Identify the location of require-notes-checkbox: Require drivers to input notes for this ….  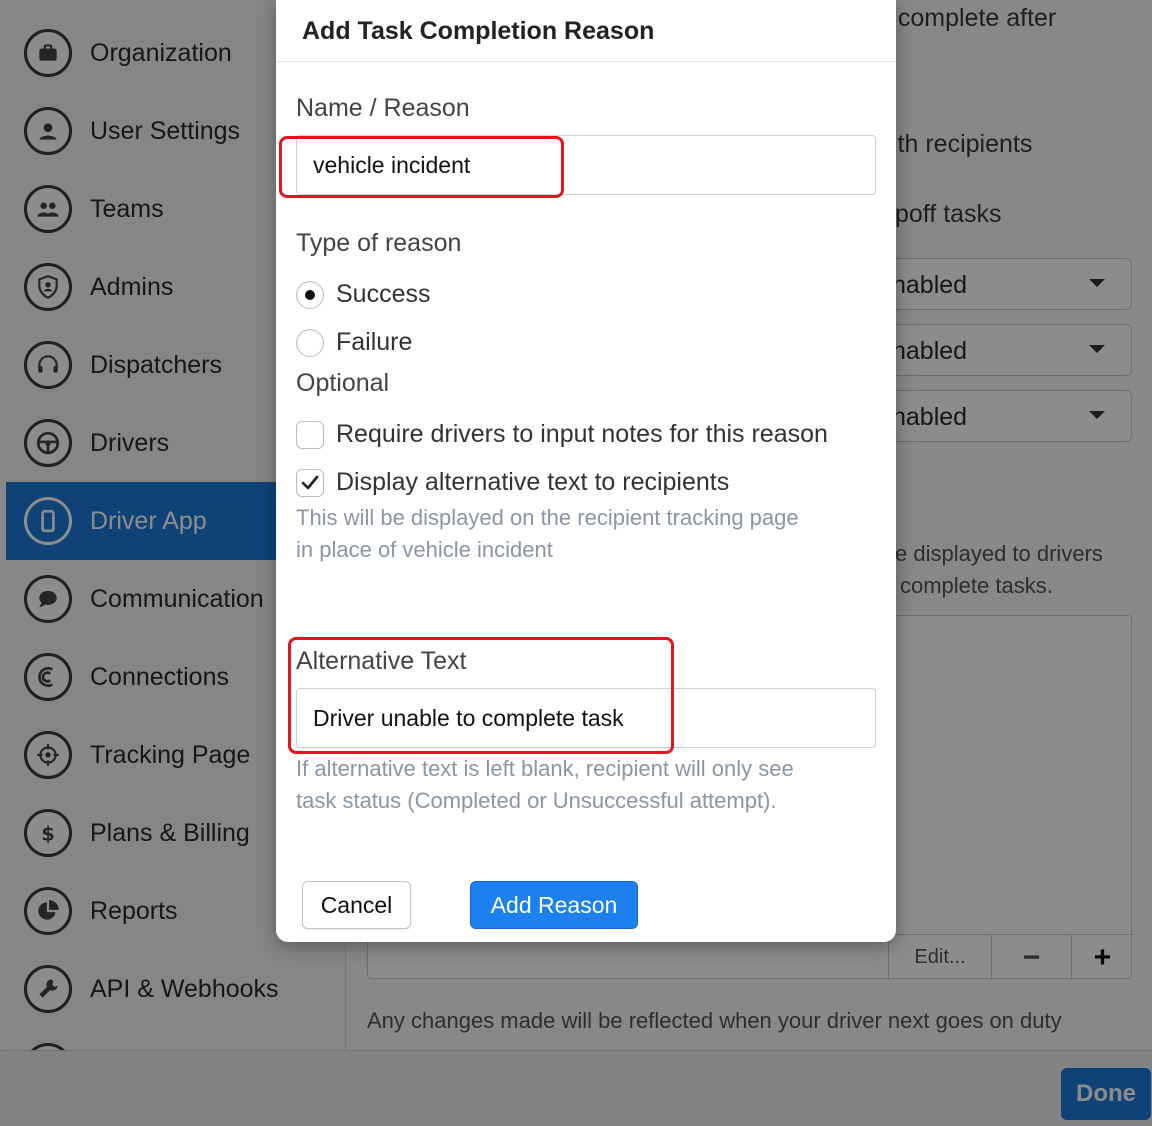
(562, 434).